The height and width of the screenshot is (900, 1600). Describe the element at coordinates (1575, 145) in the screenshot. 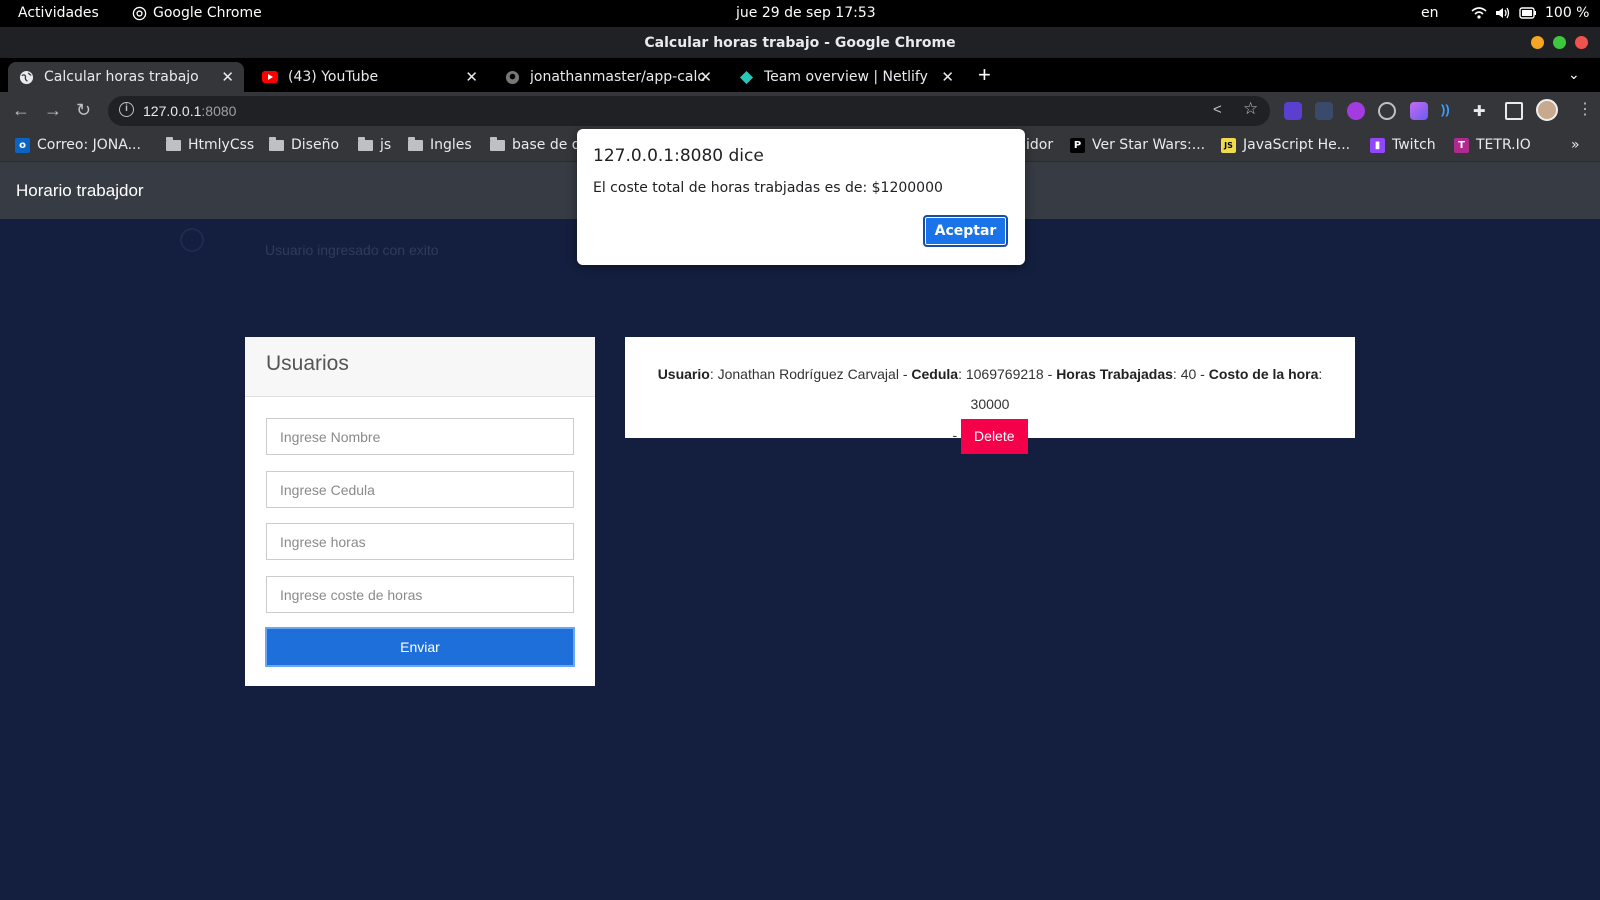

I see `bookmarks-overflow-button: »` at that location.